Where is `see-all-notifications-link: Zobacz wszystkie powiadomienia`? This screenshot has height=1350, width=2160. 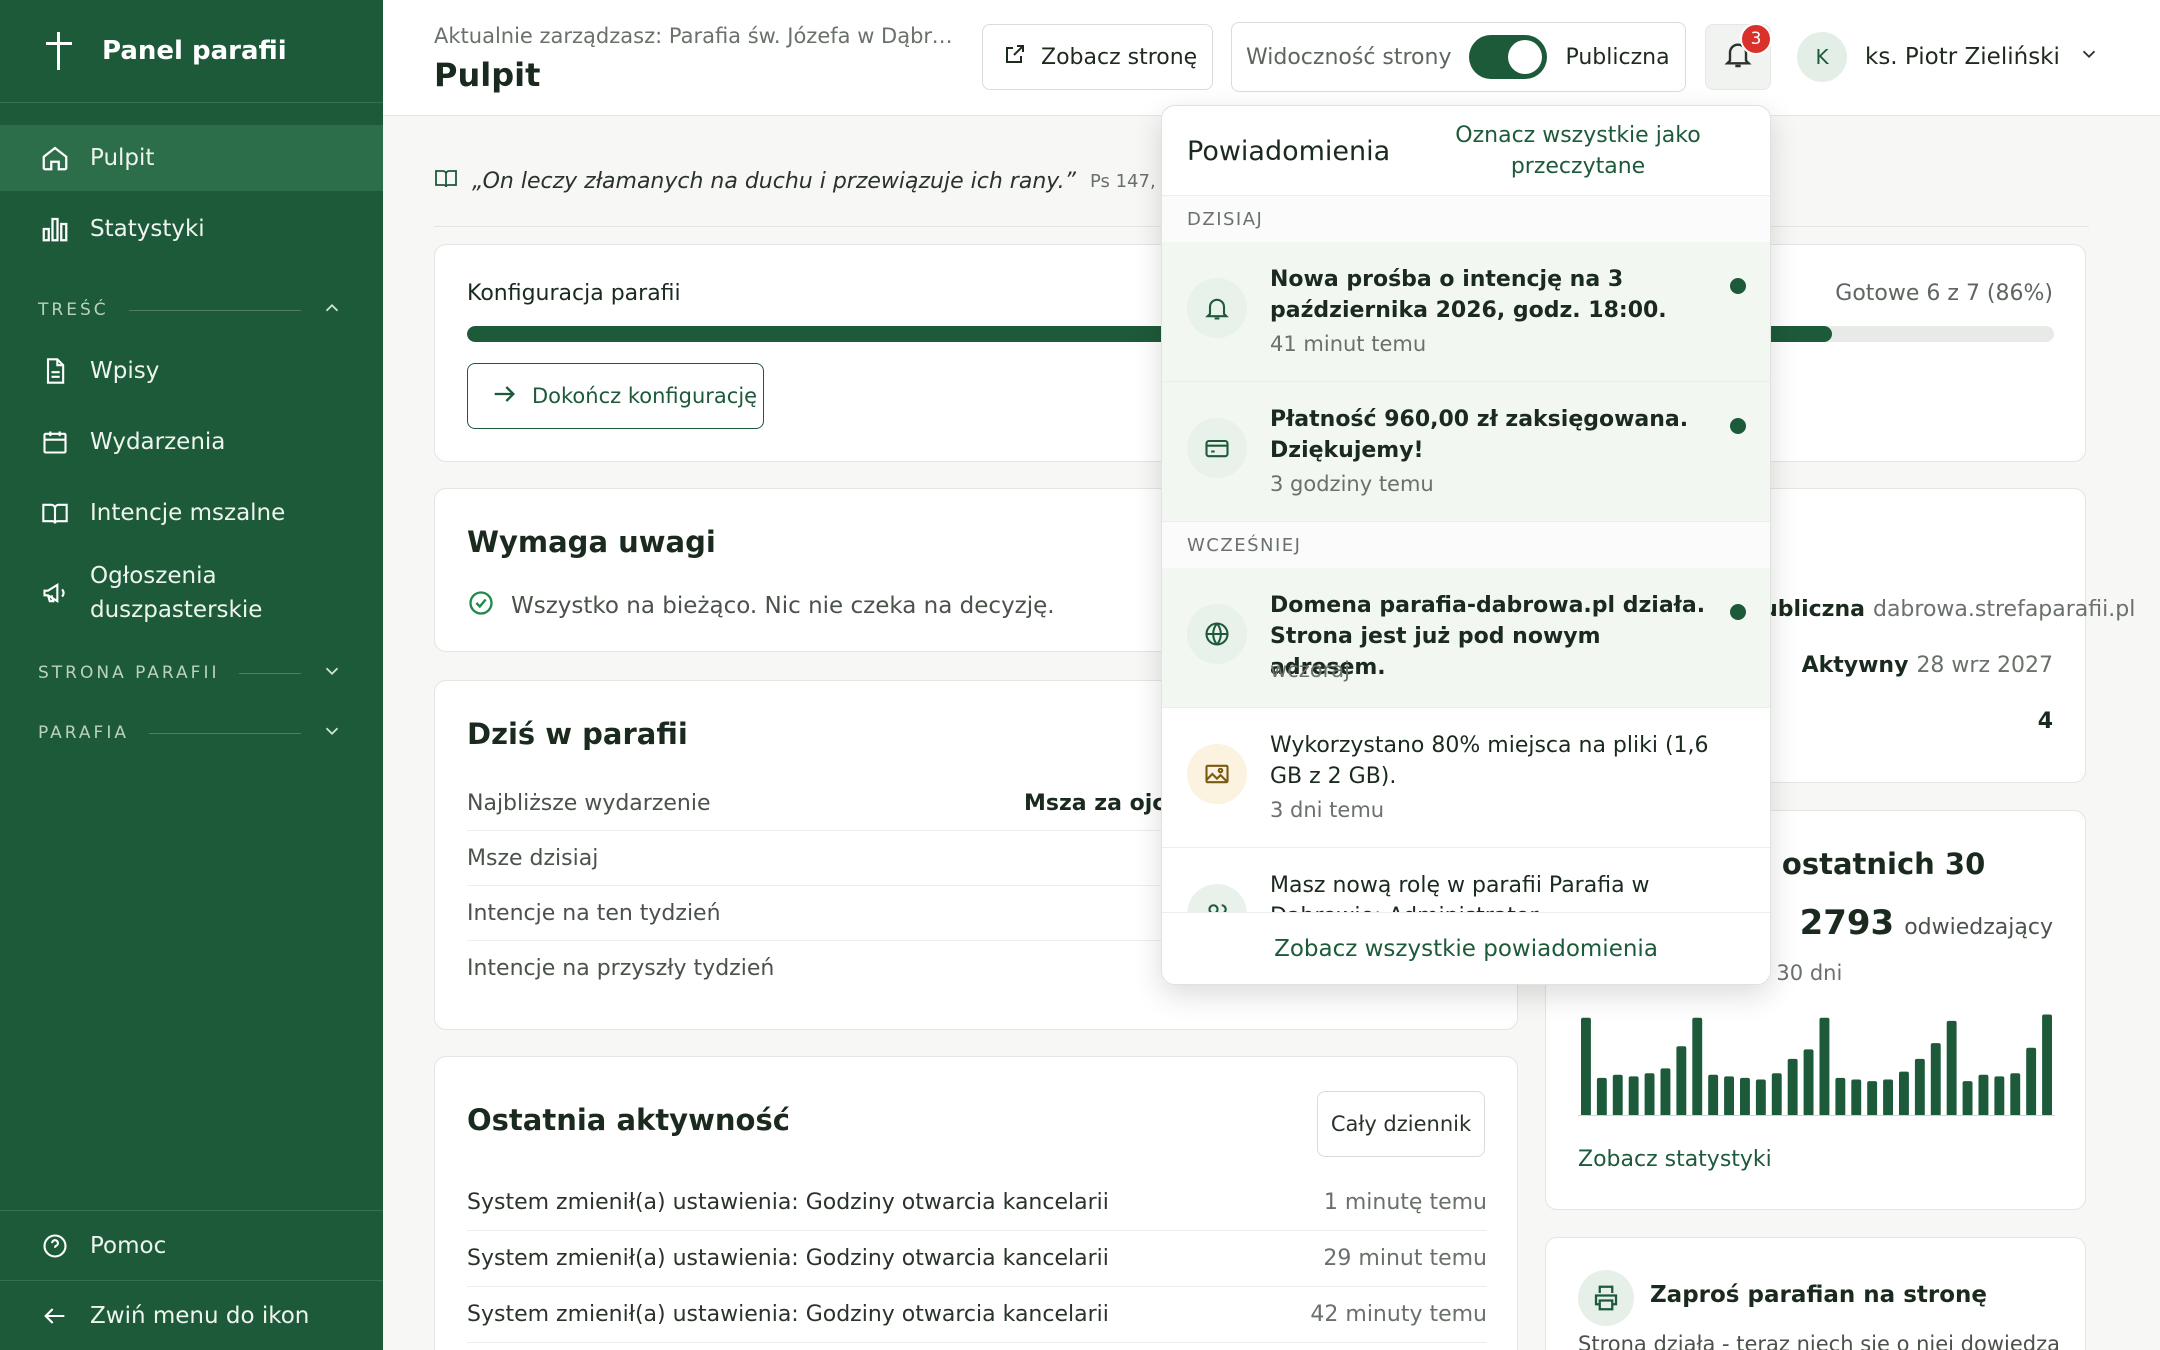 see-all-notifications-link: Zobacz wszystkie powiadomienia is located at coordinates (1466, 948).